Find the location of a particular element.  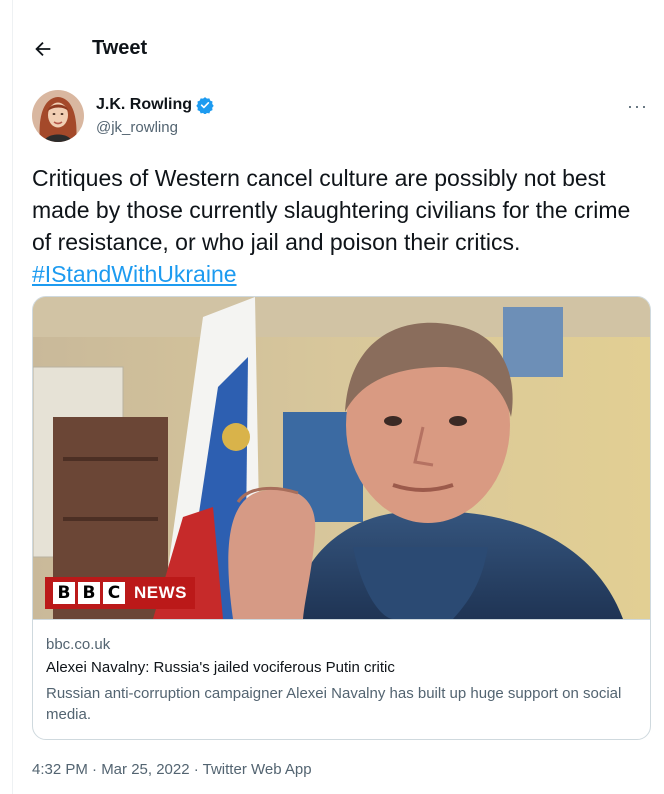

card-domain: bbc.co.uk is located at coordinates (78, 644).